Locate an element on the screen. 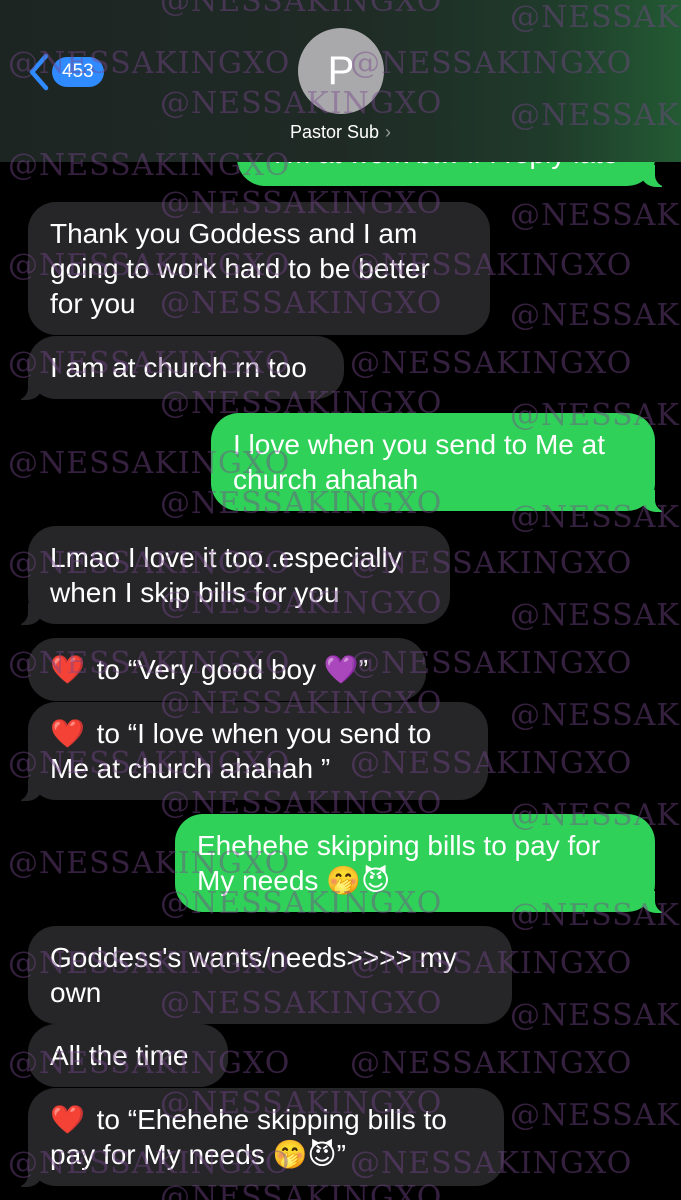 The height and width of the screenshot is (1200, 681). conversation-header: 453 P Pastor Sub › is located at coordinates (340, 81).